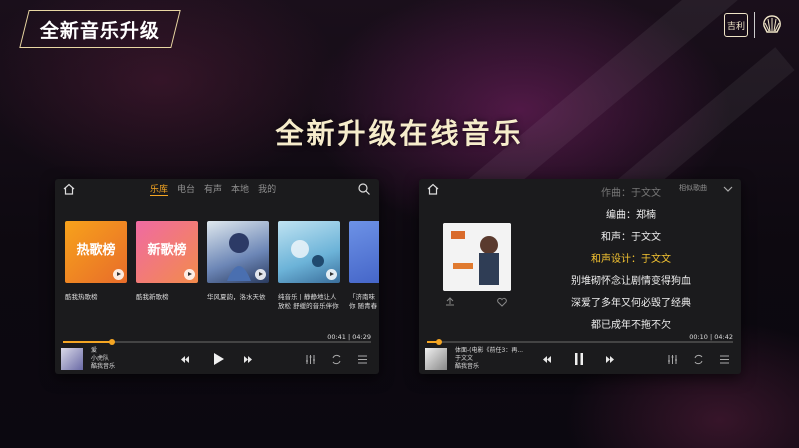  I want to click on top-bar: 乐库 电台 有声 本地 我的, so click(217, 189).